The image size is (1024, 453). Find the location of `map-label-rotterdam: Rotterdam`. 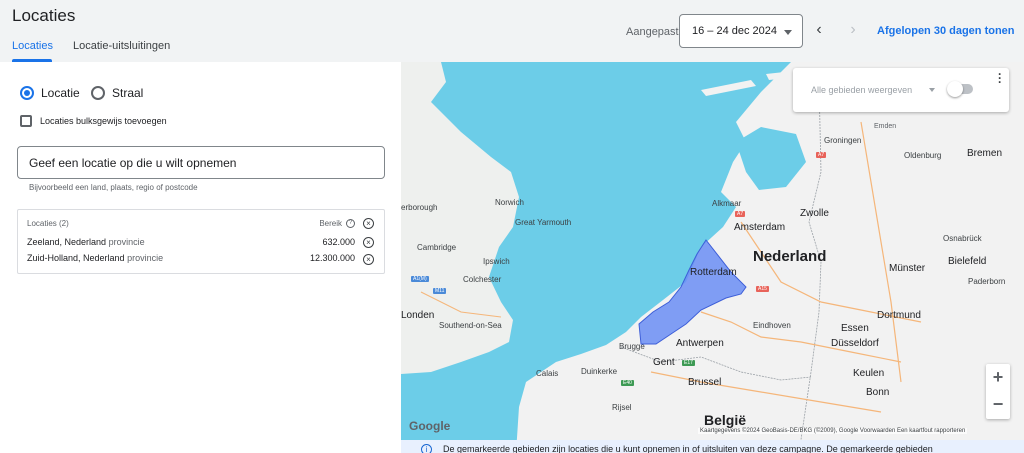

map-label-rotterdam: Rotterdam is located at coordinates (713, 272).